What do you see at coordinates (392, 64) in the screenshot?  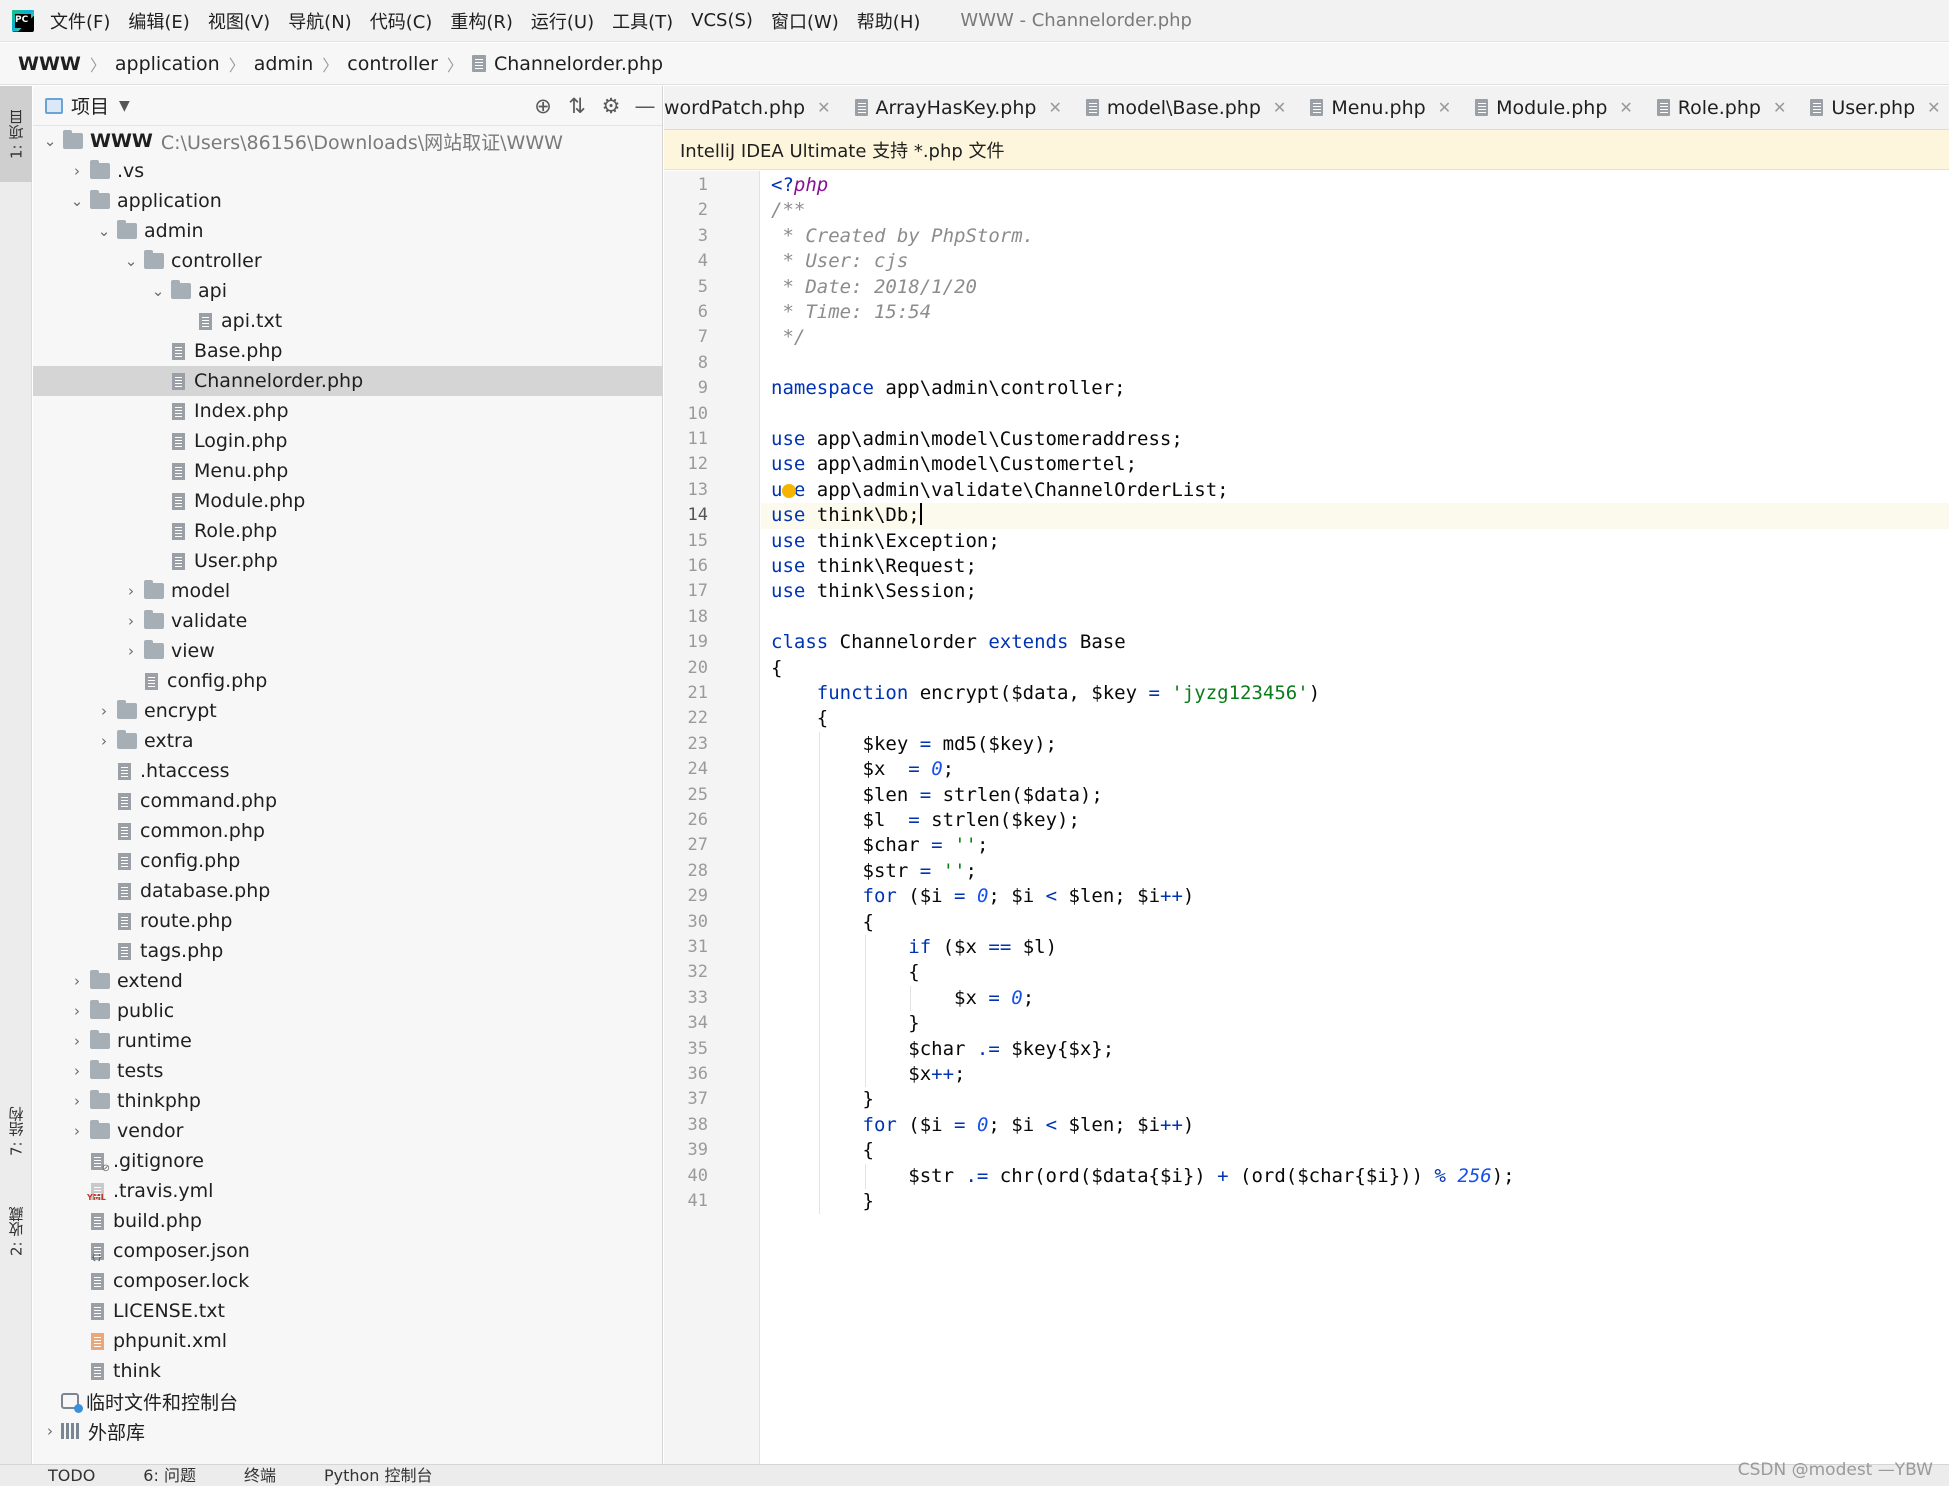 I see `breadcrumb-controller: controller` at bounding box center [392, 64].